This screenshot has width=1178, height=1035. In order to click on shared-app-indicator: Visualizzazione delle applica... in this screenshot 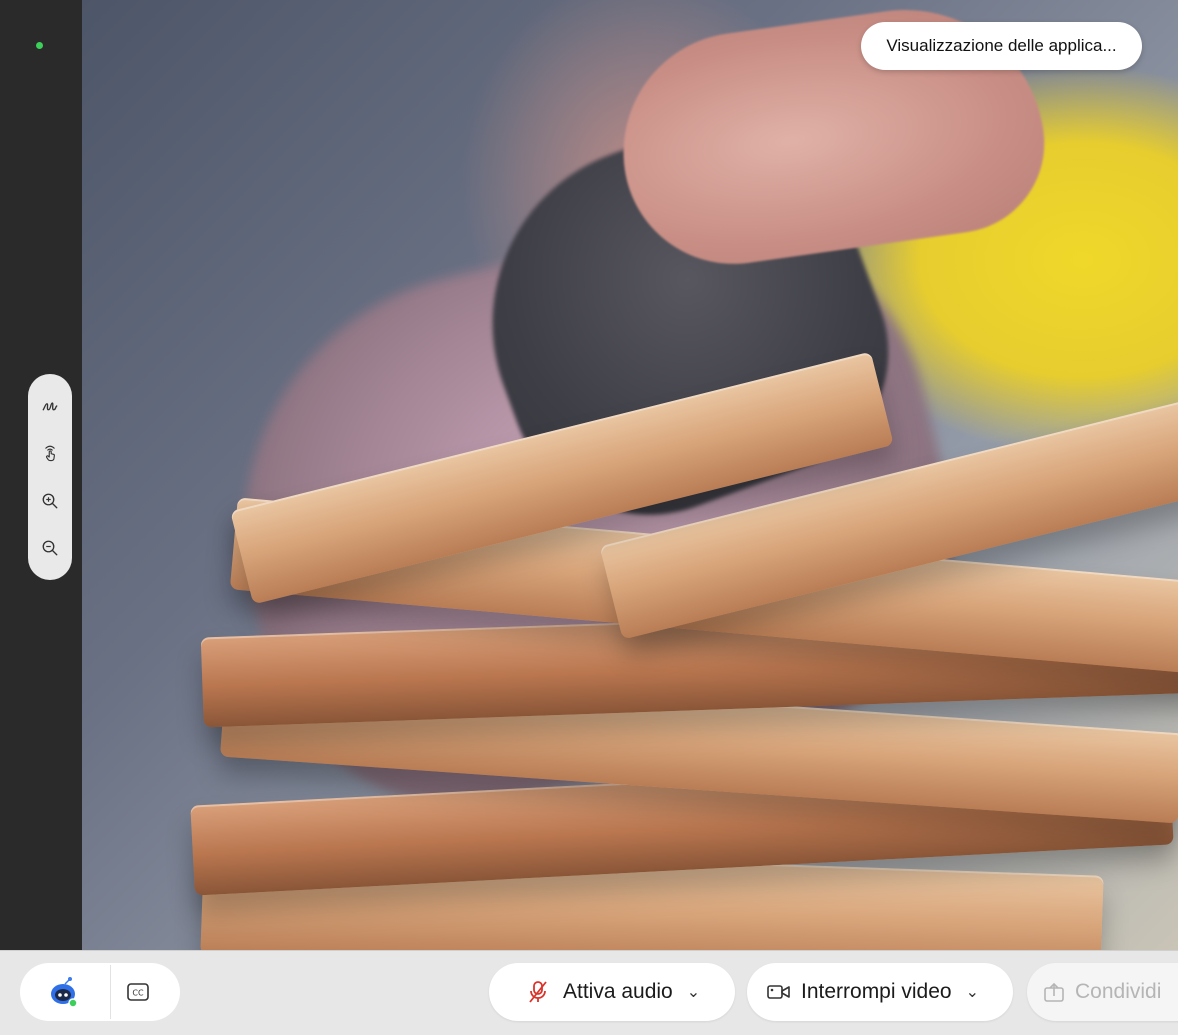, I will do `click(1001, 46)`.